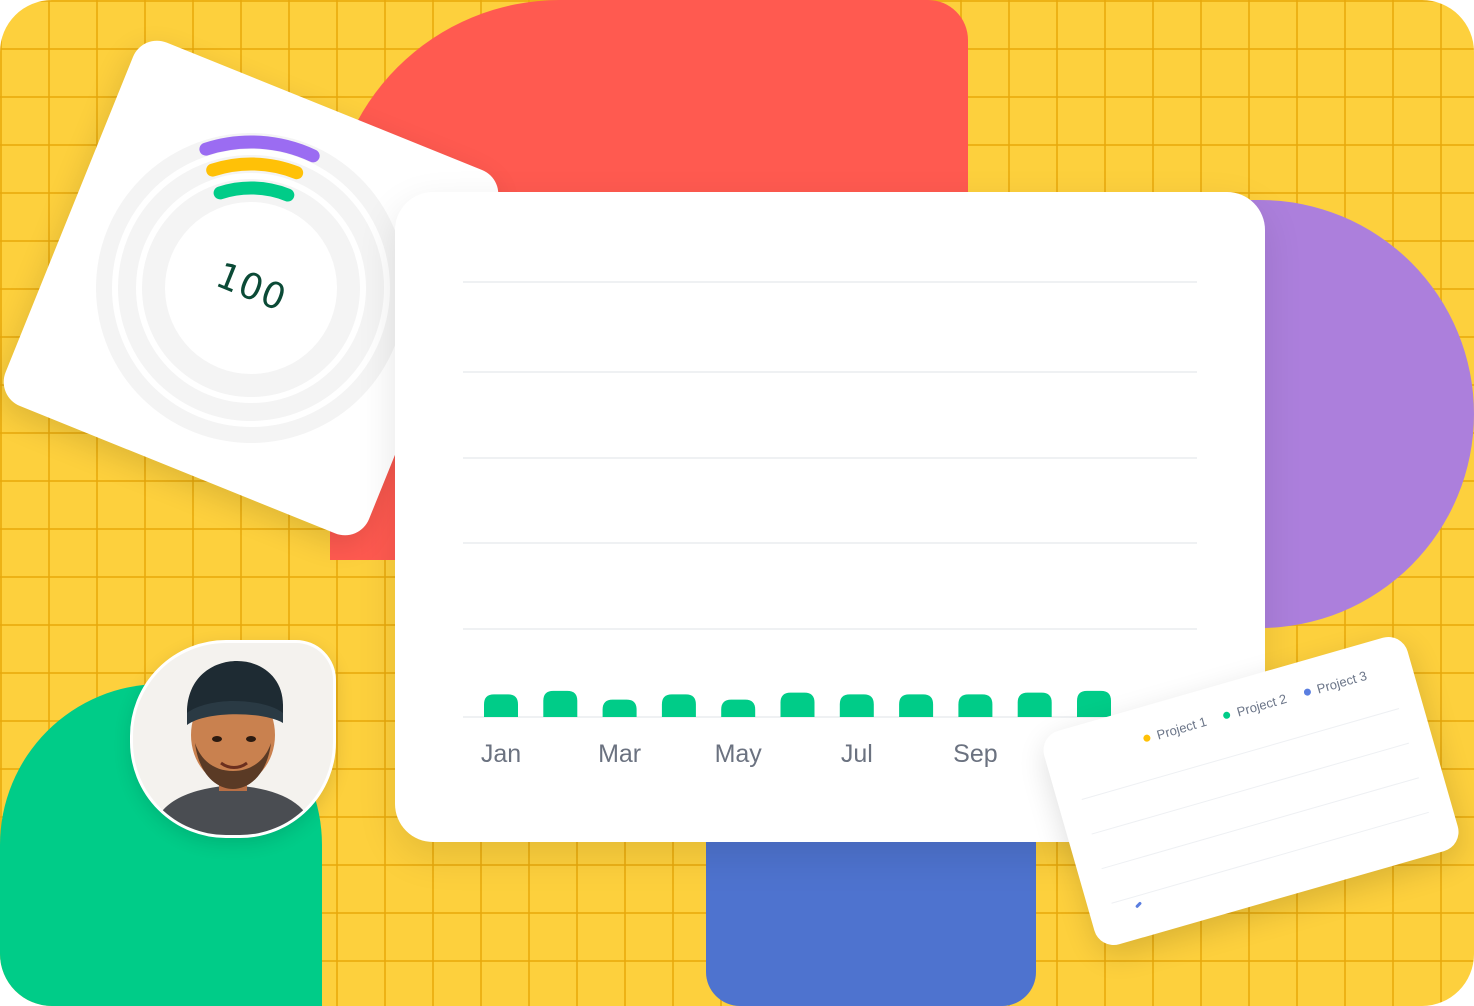 This screenshot has height=1006, width=1474. Describe the element at coordinates (619, 708) in the screenshot. I see `bar-mar` at that location.